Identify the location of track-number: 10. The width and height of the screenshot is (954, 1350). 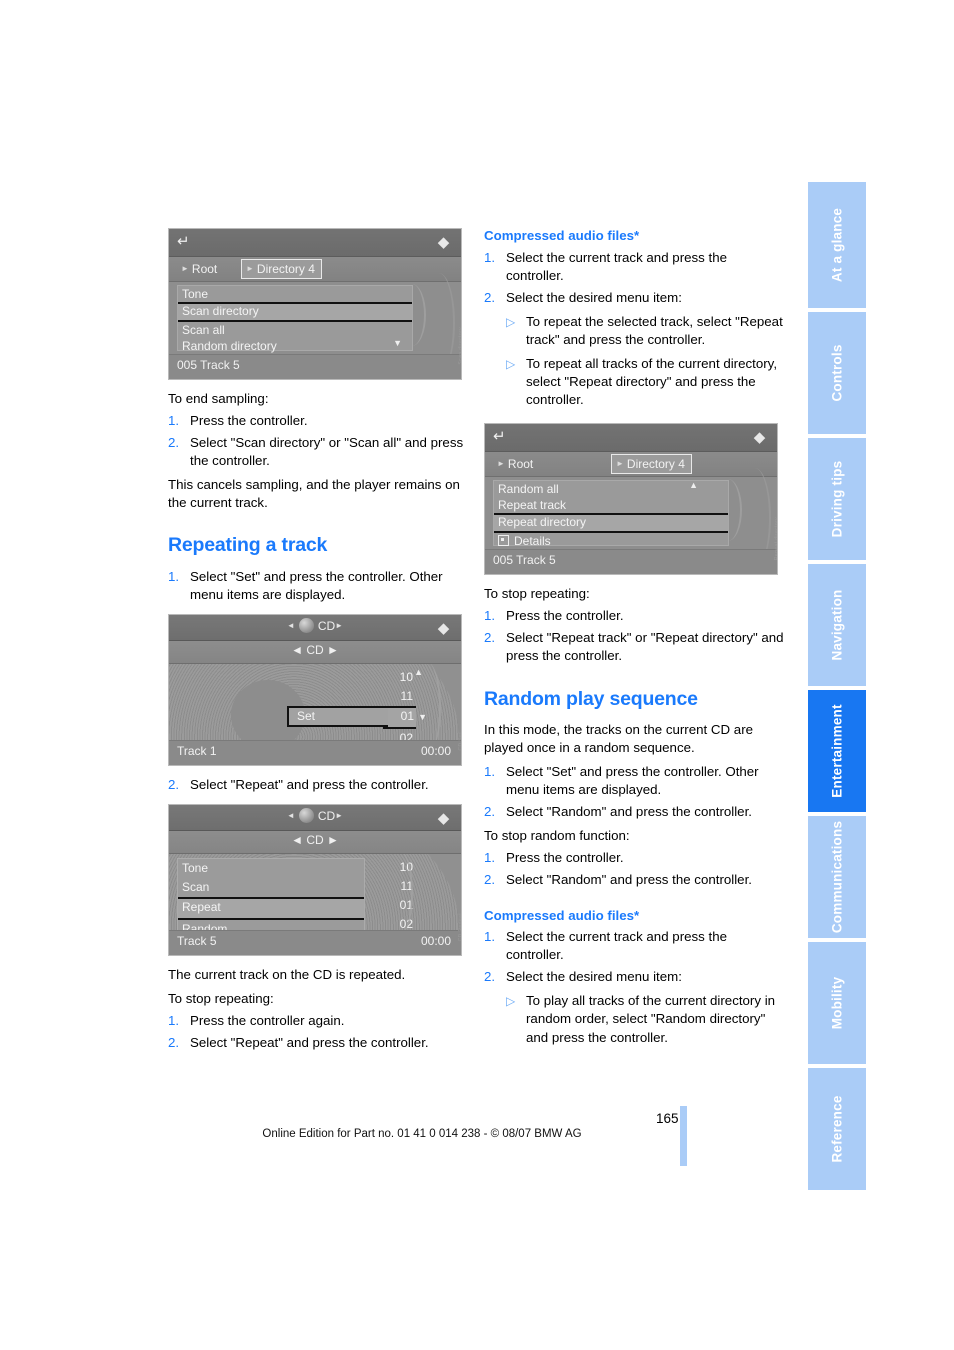
(406, 677).